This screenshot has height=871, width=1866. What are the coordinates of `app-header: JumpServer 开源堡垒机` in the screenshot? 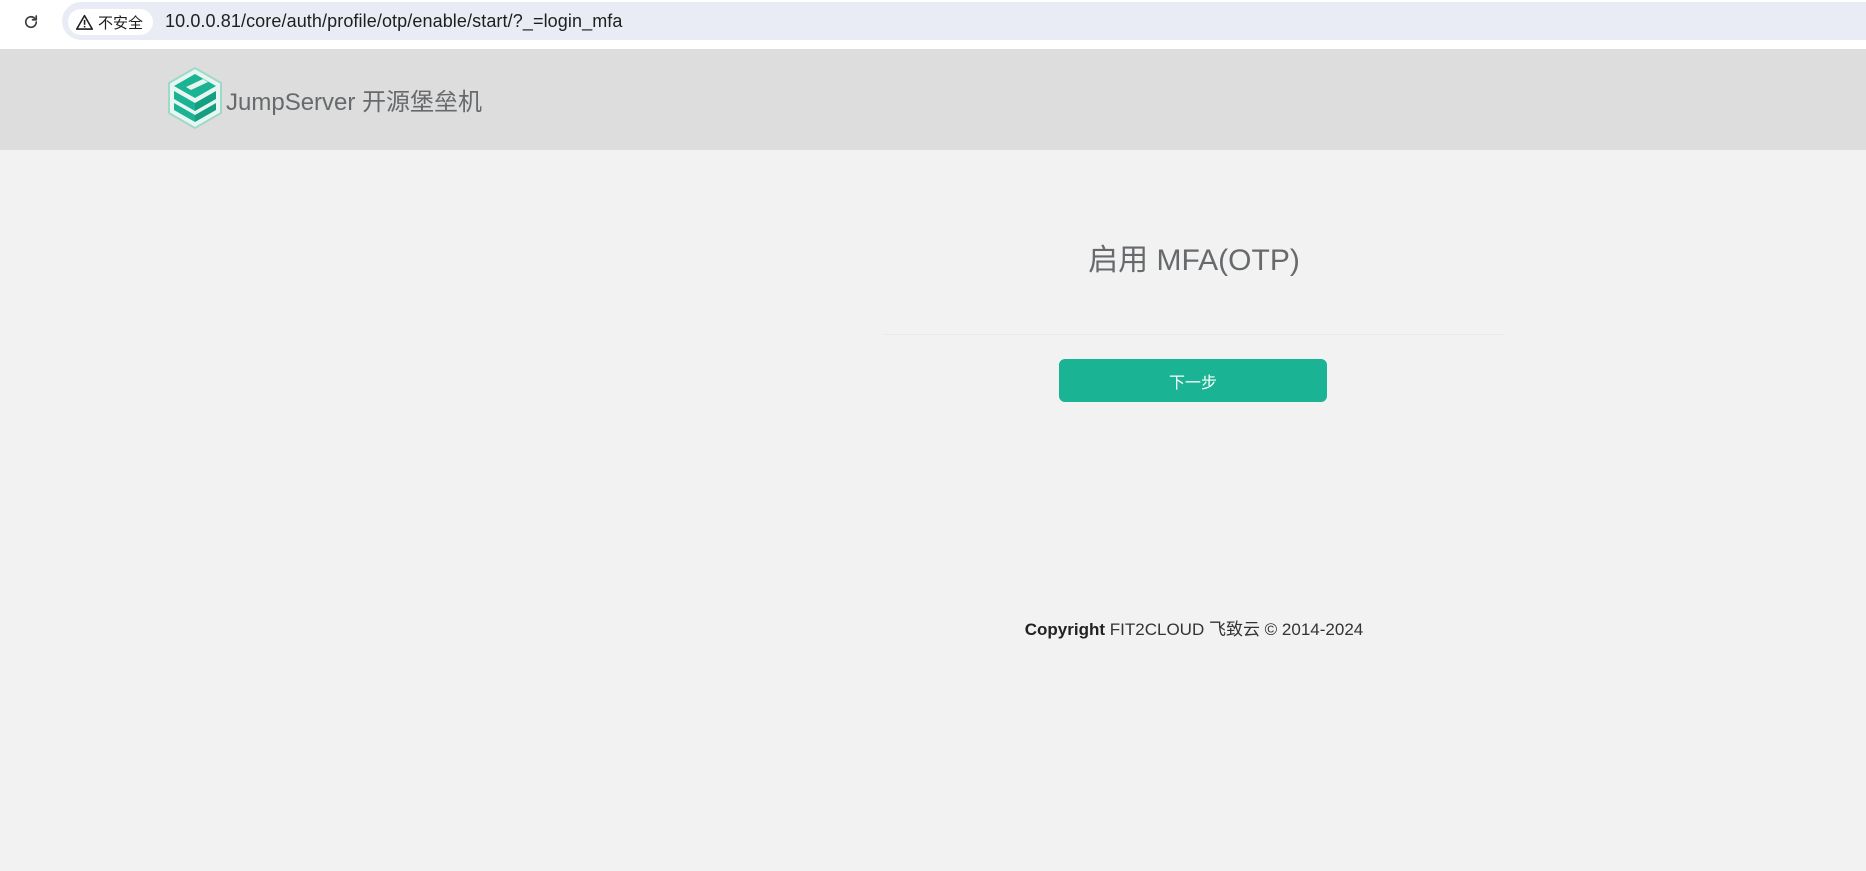 It's located at (933, 99).